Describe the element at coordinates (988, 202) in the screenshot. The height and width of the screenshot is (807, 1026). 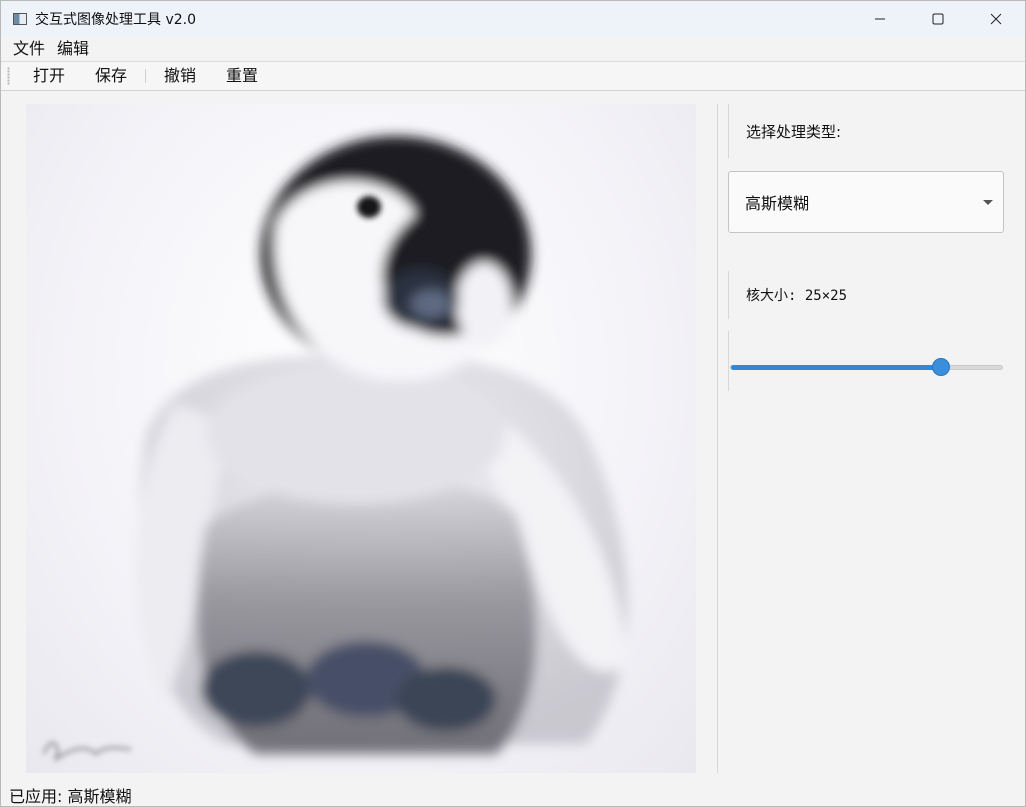
I see `chevron-down-icon` at that location.